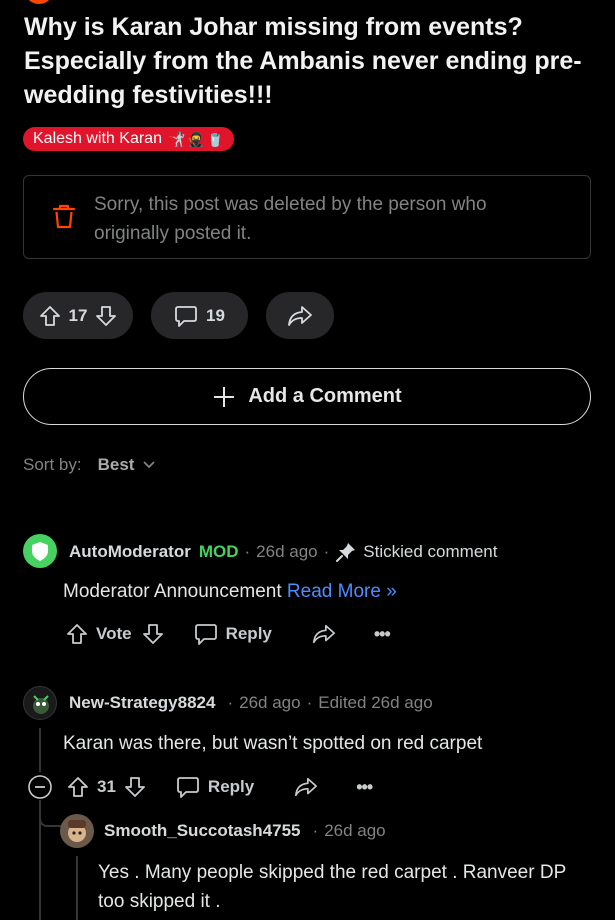  Describe the element at coordinates (186, 316) in the screenshot. I see `comment-bubble-icon` at that location.